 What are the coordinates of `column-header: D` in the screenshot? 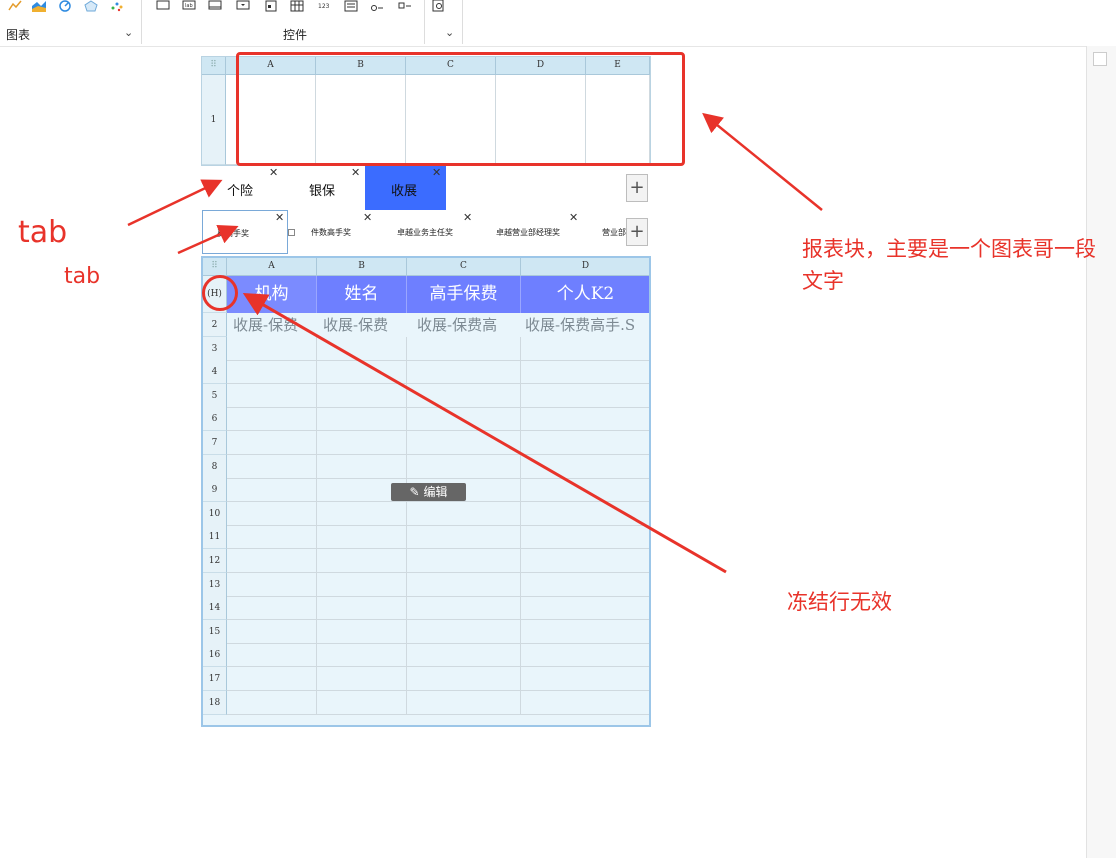 It's located at (585, 267).